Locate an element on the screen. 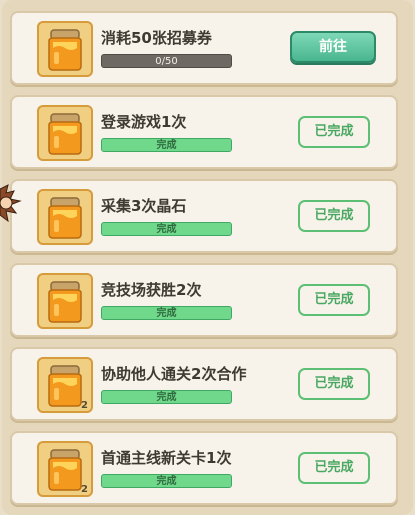  task-title: 竞技场获胜2次 is located at coordinates (151, 290).